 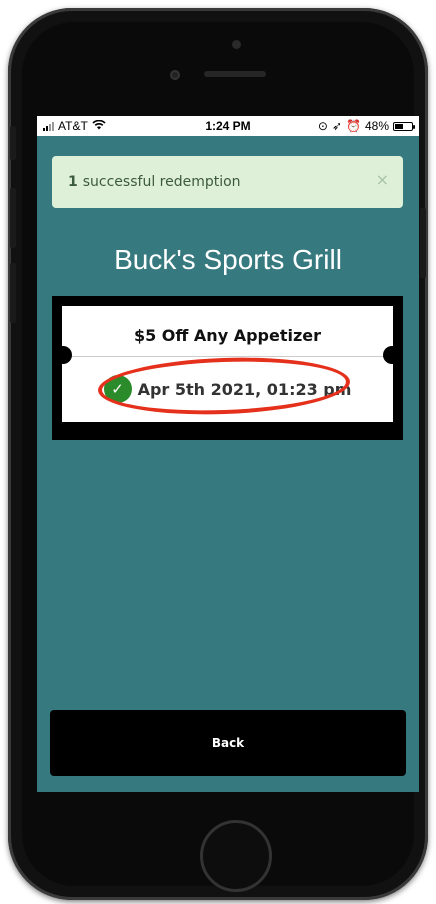 What do you see at coordinates (399, 126) in the screenshot?
I see `battery-level` at bounding box center [399, 126].